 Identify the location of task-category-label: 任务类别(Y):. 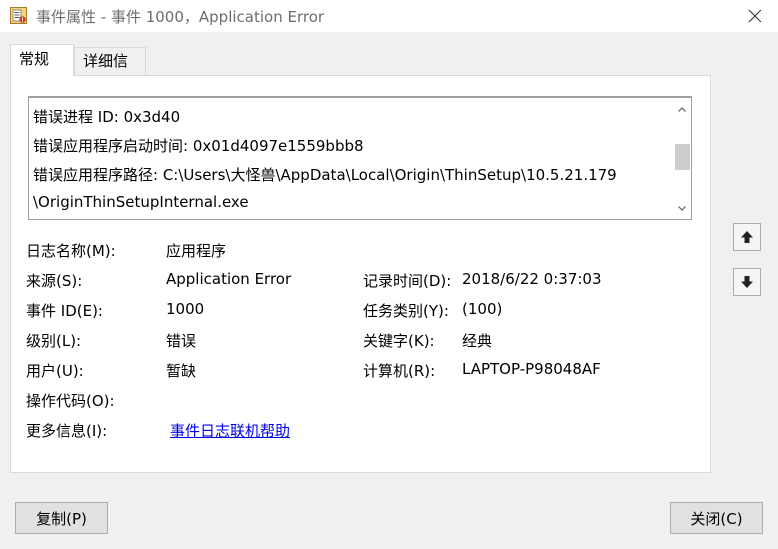
(406, 311).